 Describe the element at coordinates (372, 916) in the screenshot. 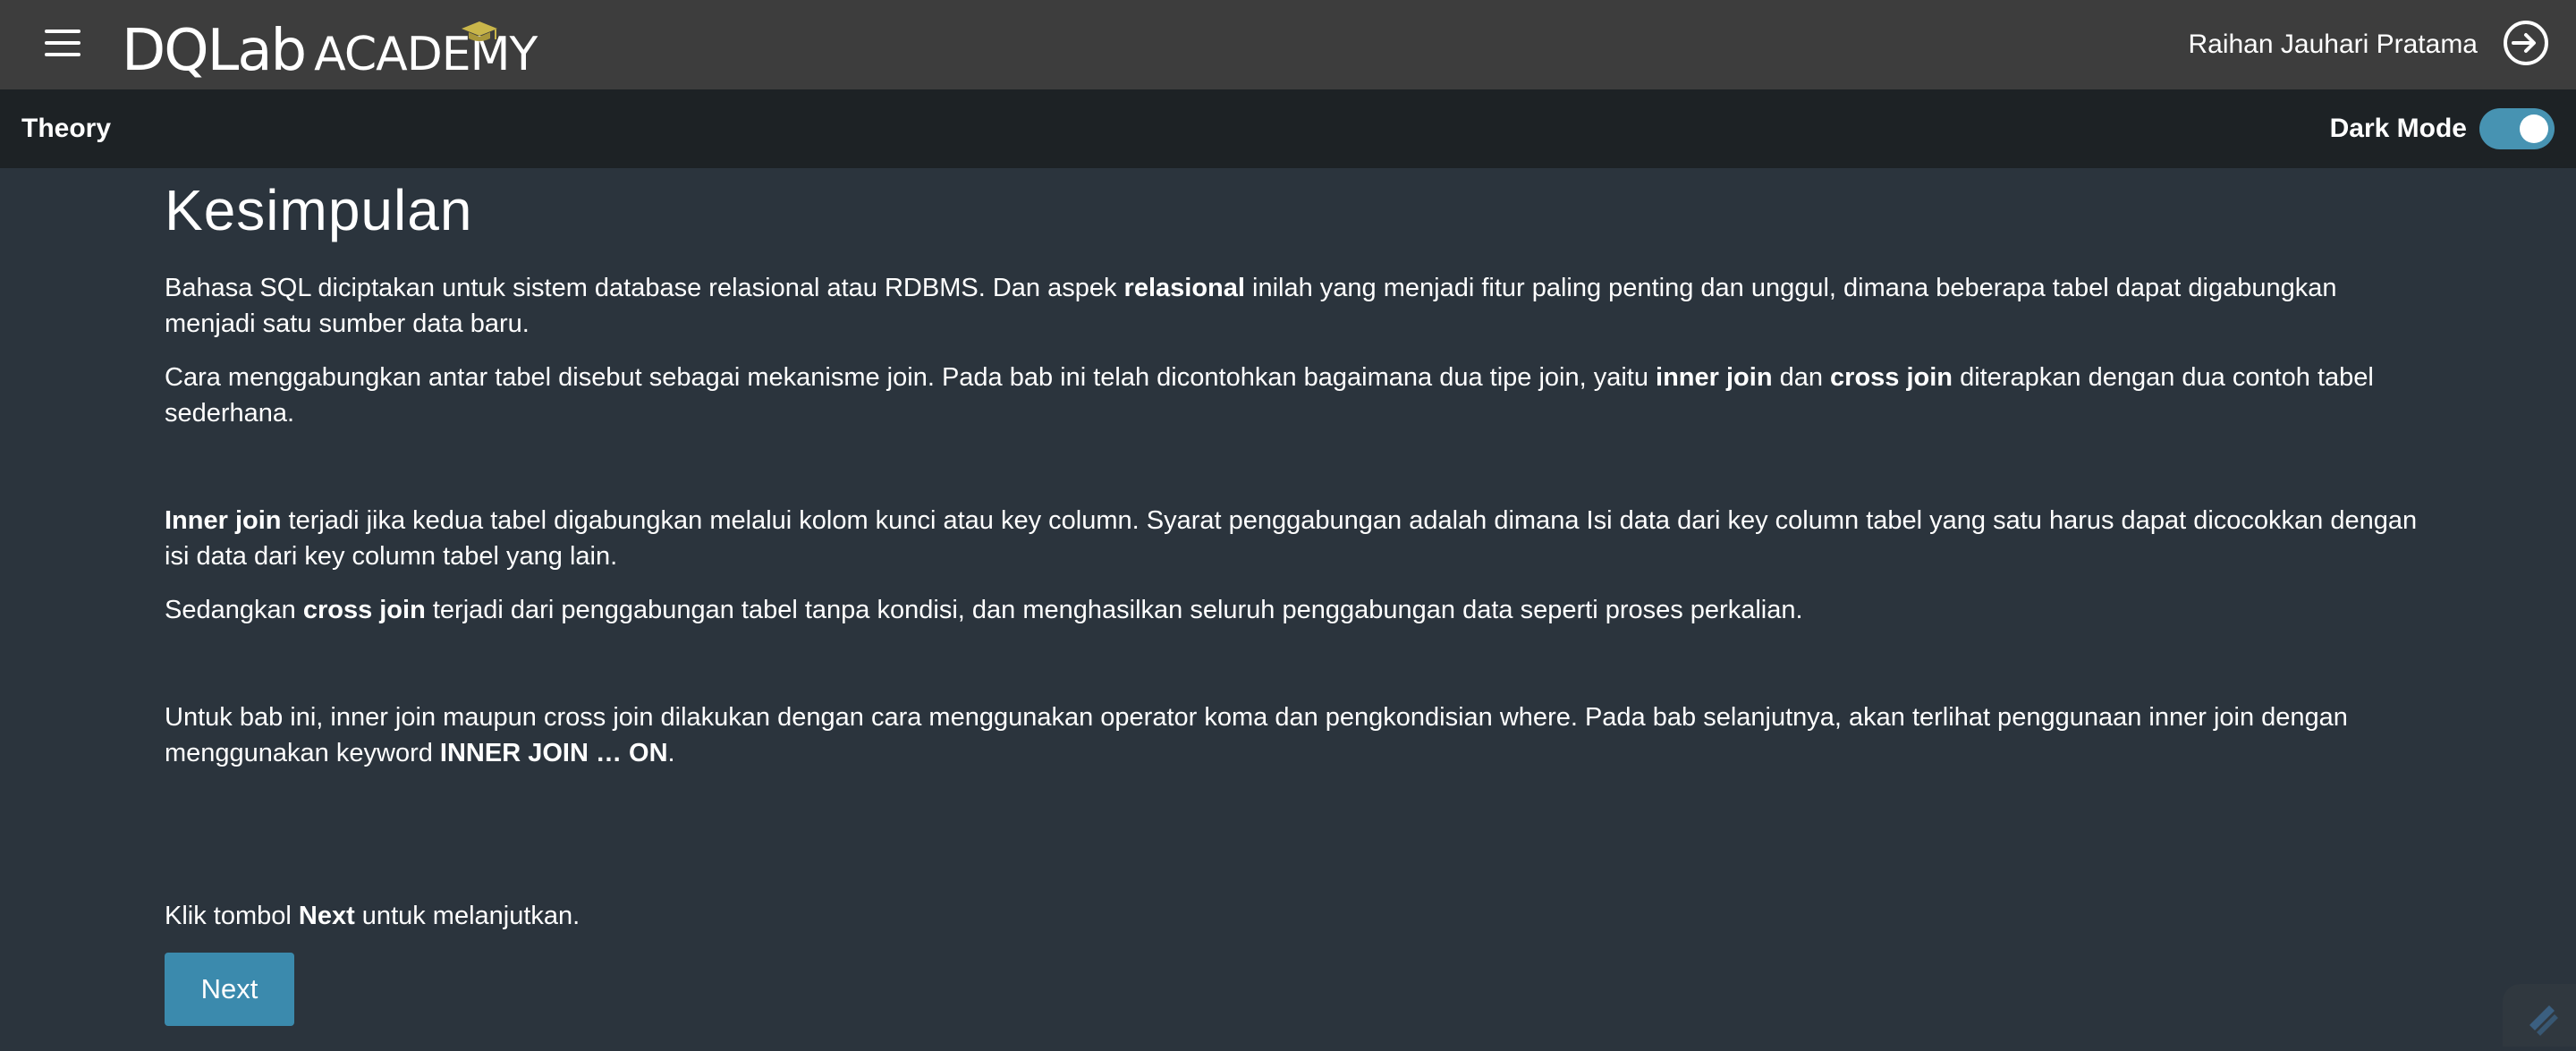

I see `paragraph-click-next: Klik tombol Next untuk melanjutkan.` at that location.